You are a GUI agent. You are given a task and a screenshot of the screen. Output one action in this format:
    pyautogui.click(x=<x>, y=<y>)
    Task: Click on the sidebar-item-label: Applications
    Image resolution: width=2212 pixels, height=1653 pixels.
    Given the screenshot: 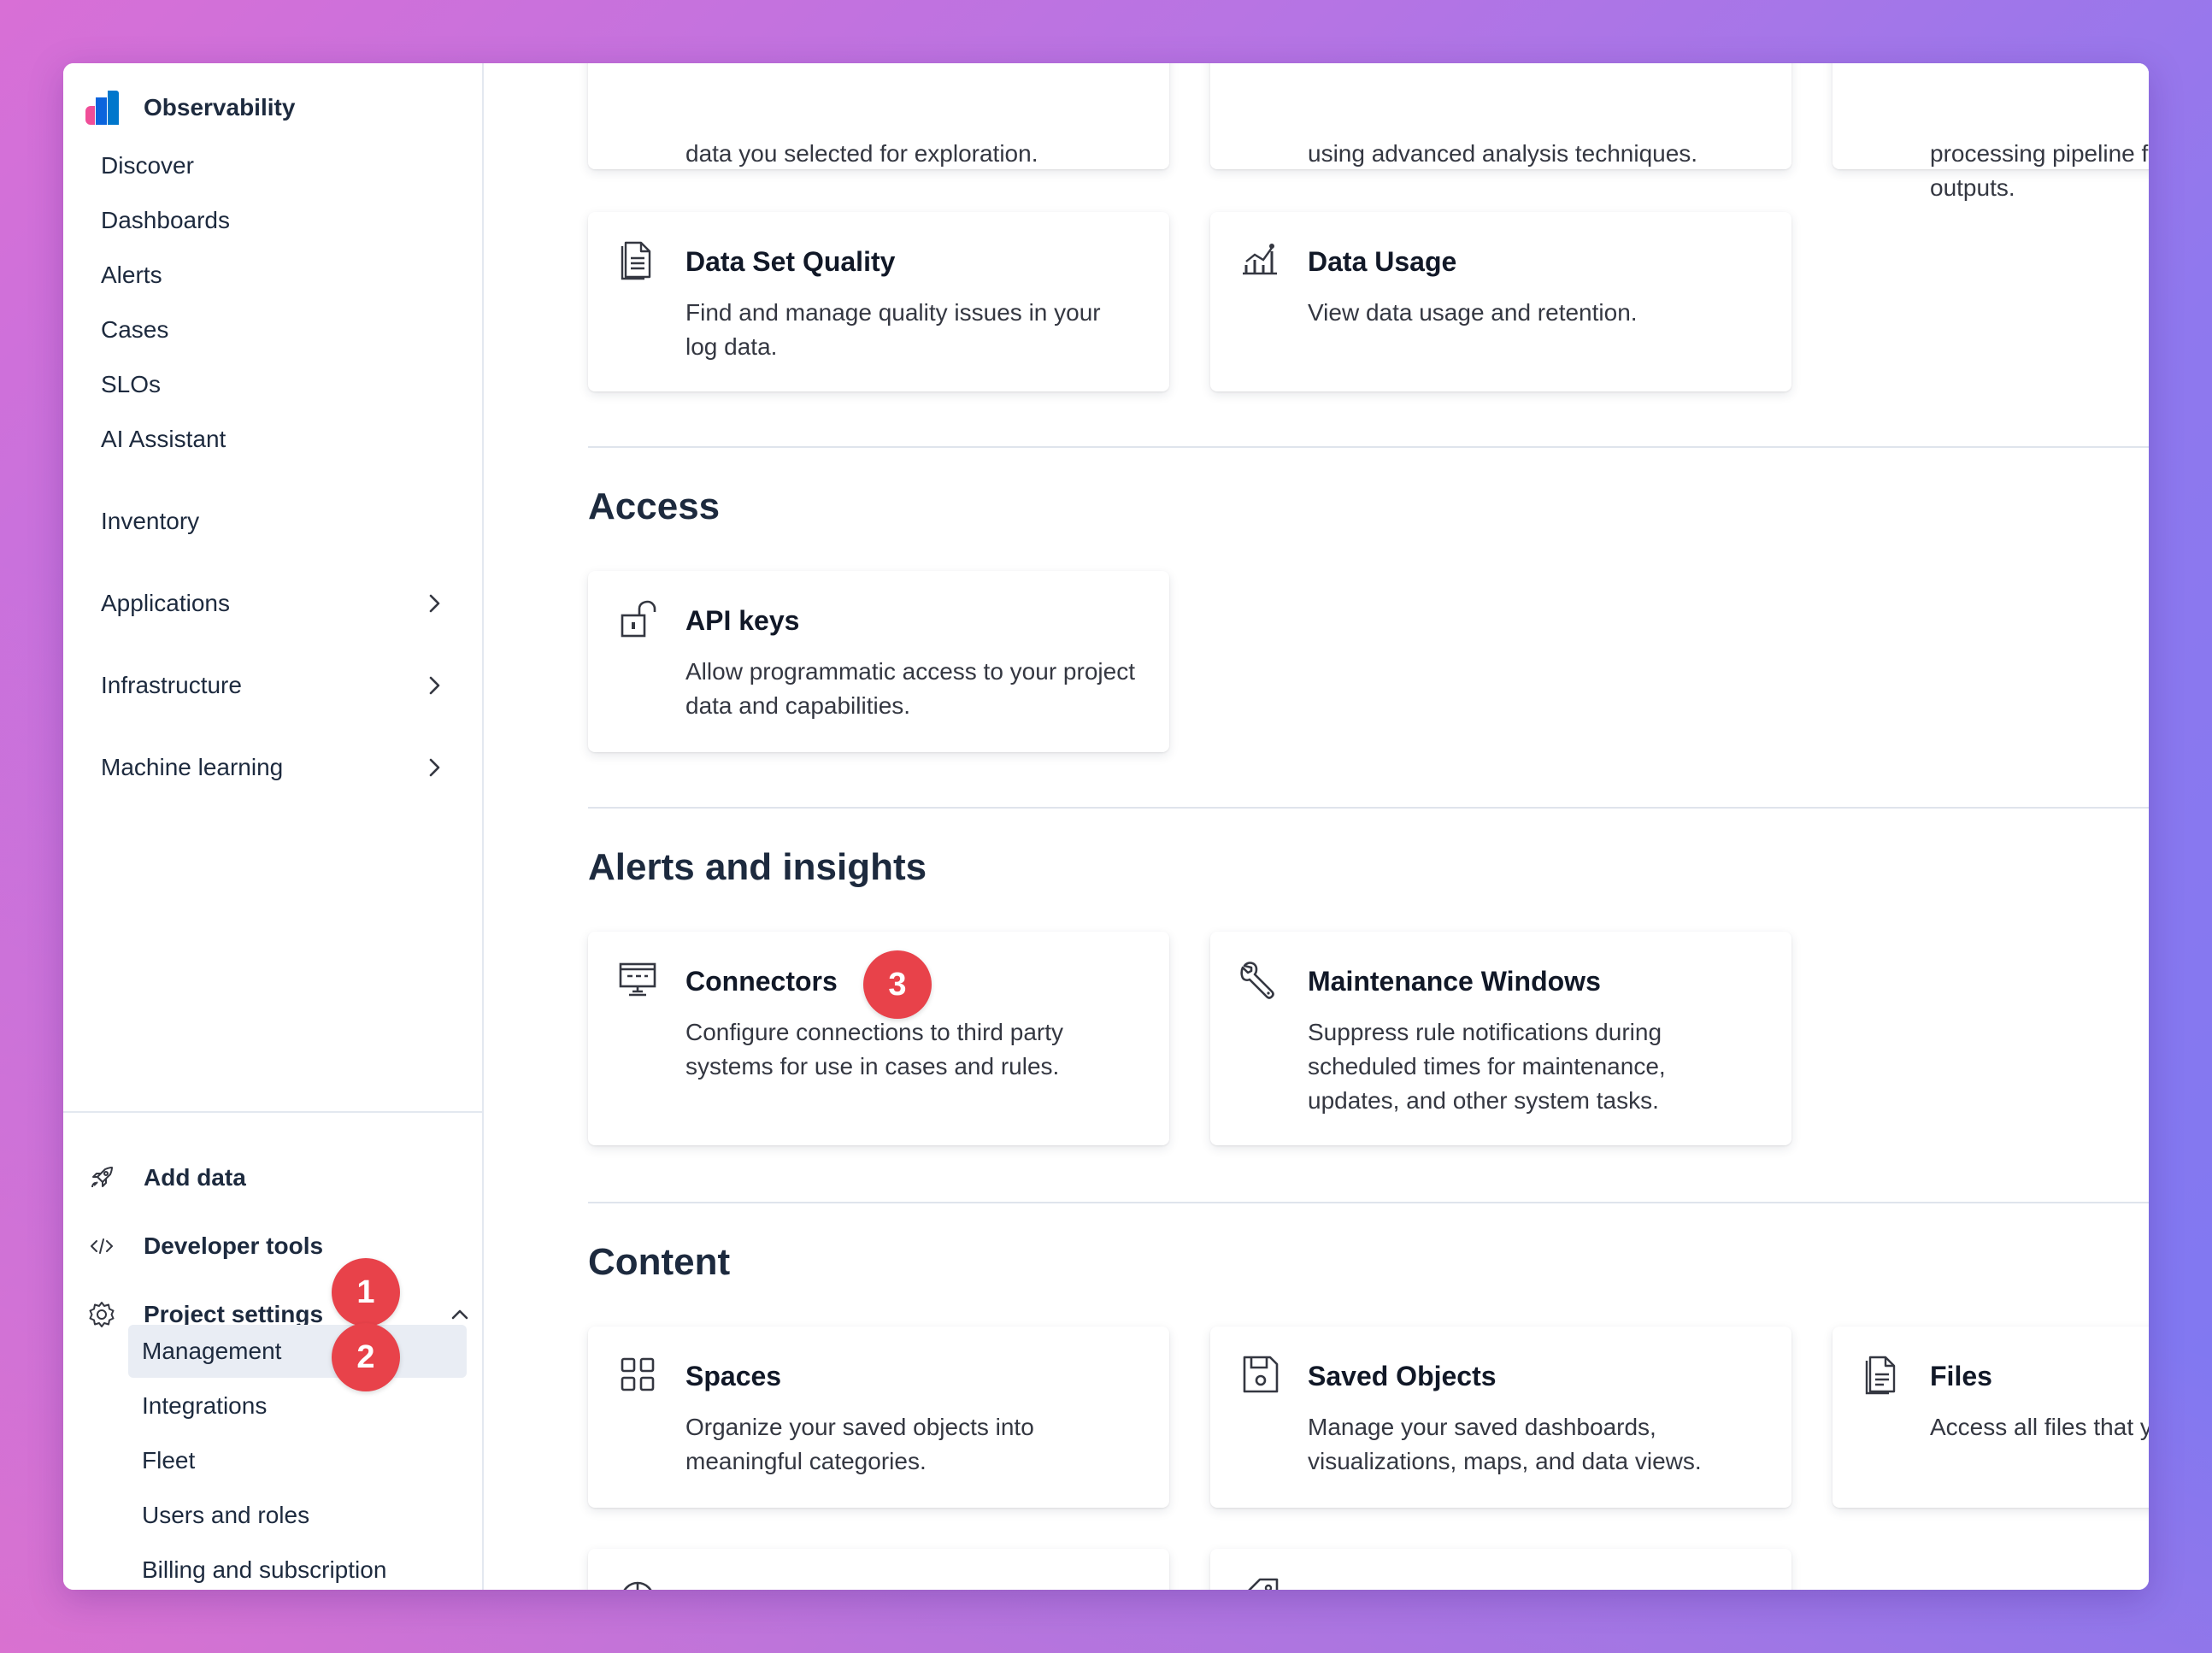 What is the action you would take?
    pyautogui.click(x=165, y=603)
    